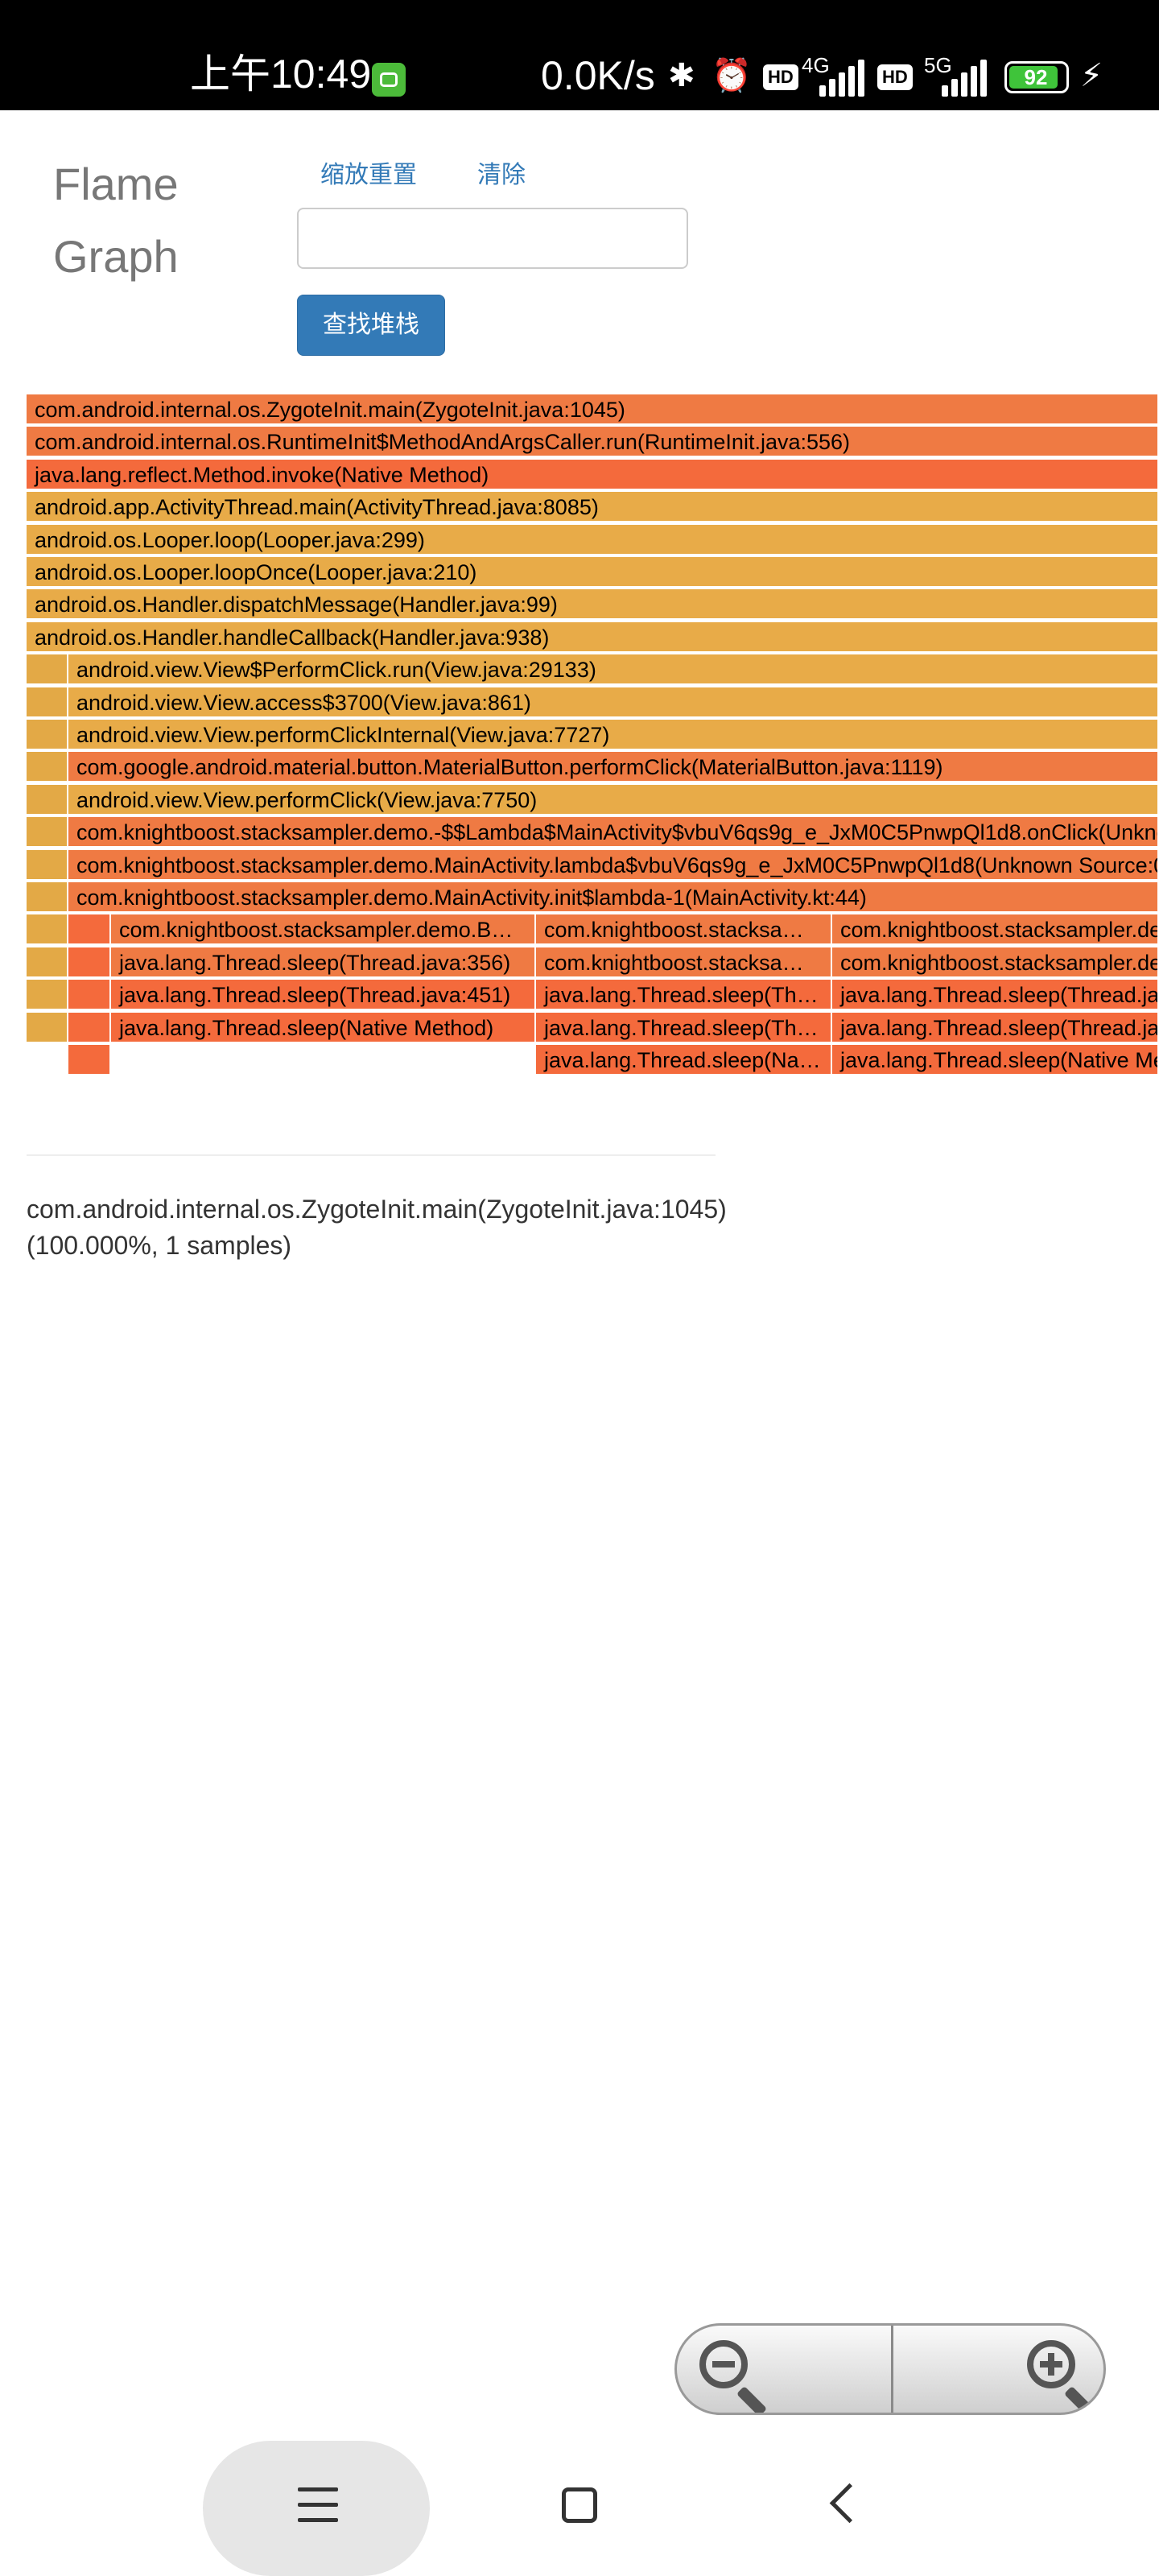 The width and height of the screenshot is (1159, 2576). Describe the element at coordinates (368, 175) in the screenshot. I see `reset-zoom-link: 缩放重置` at that location.